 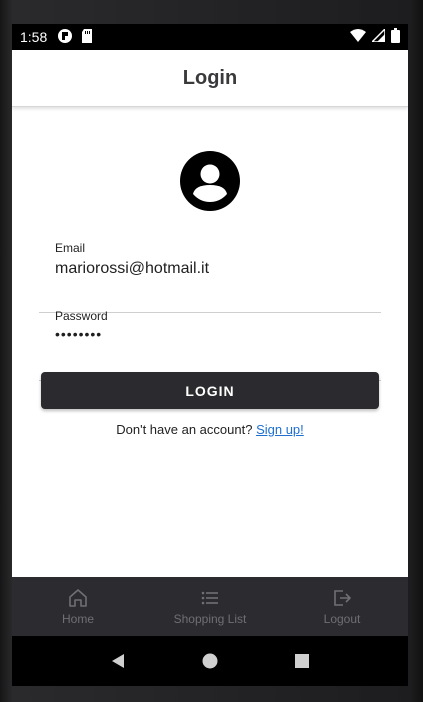 I want to click on back-icon, so click(x=118, y=661).